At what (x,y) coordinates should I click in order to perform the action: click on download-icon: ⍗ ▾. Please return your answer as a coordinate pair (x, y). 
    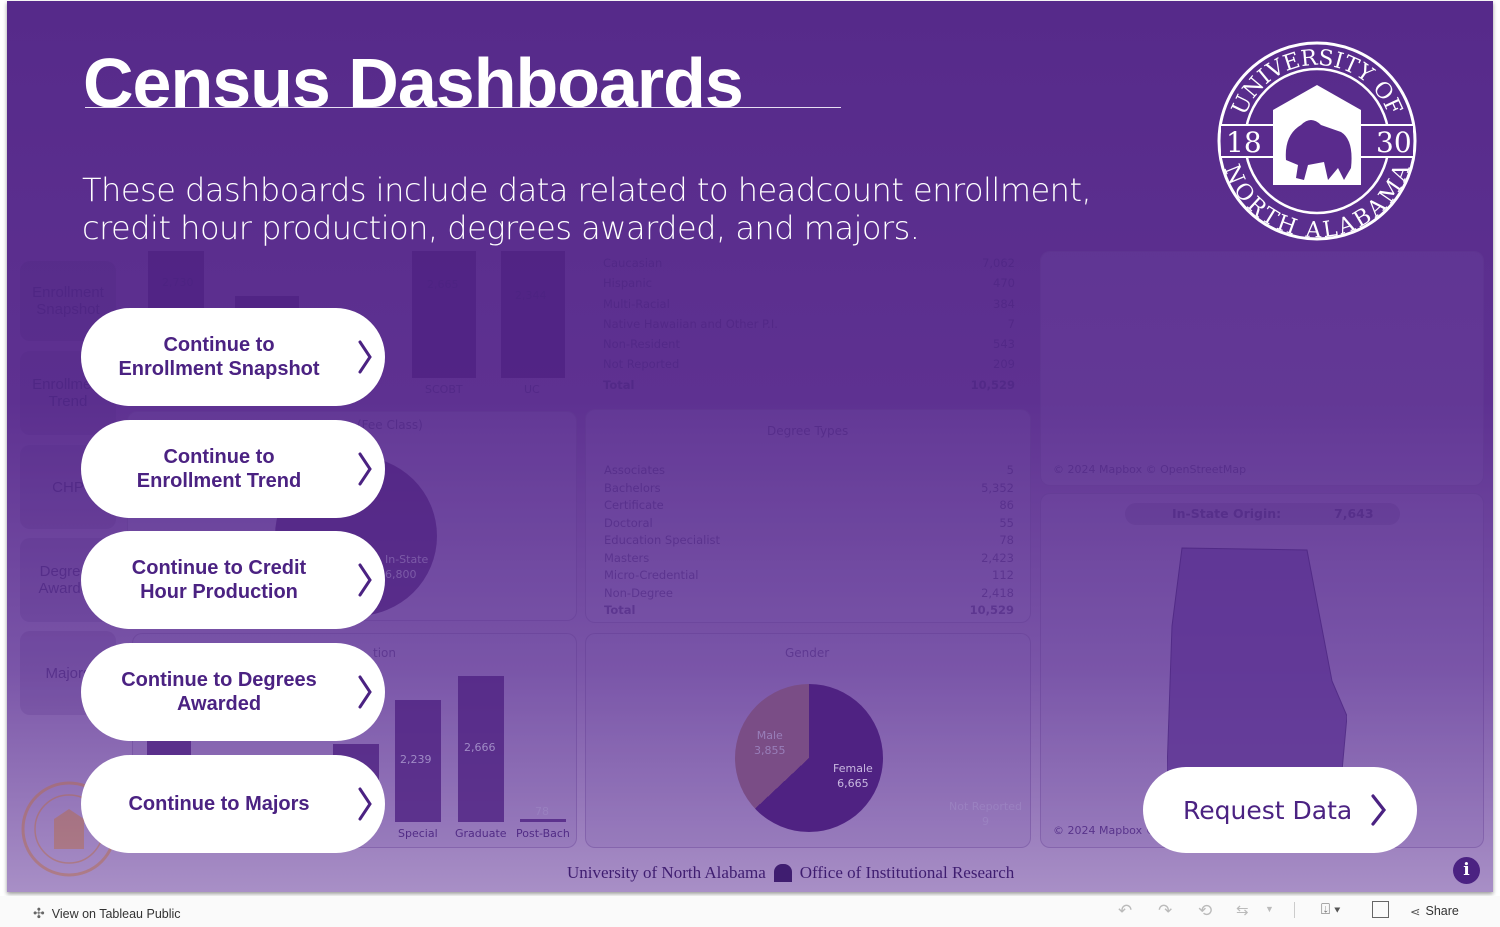
    Looking at the image, I should click on (1330, 909).